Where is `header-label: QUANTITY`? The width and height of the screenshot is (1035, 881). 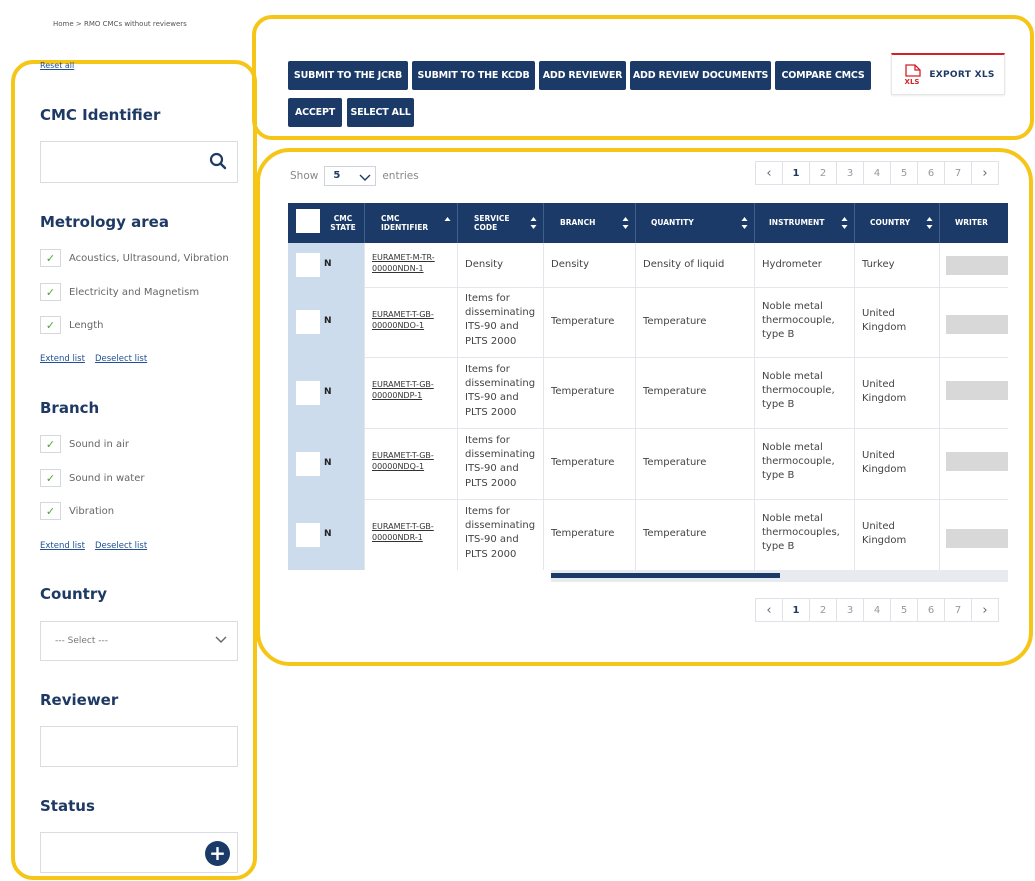
header-label: QUANTITY is located at coordinates (672, 223).